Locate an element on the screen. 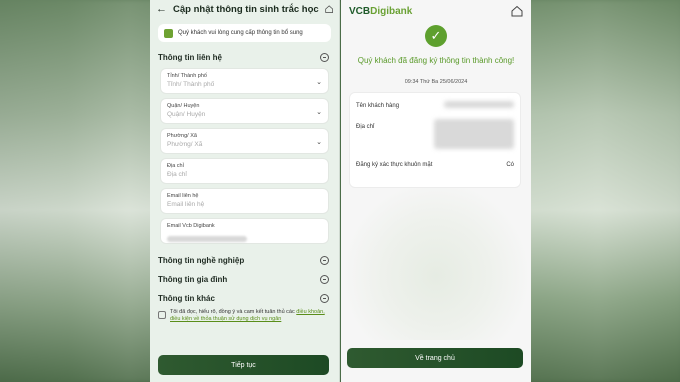 This screenshot has height=382, width=680. info-icon is located at coordinates (168, 33).